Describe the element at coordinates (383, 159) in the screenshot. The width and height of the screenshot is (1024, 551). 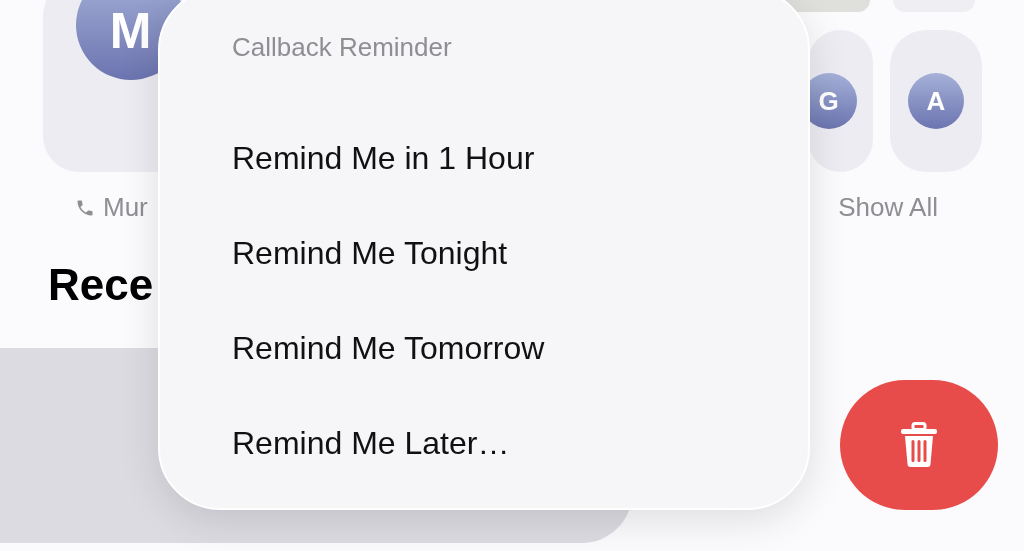
I see `menu-item: Remind Me in 1 Hour` at that location.